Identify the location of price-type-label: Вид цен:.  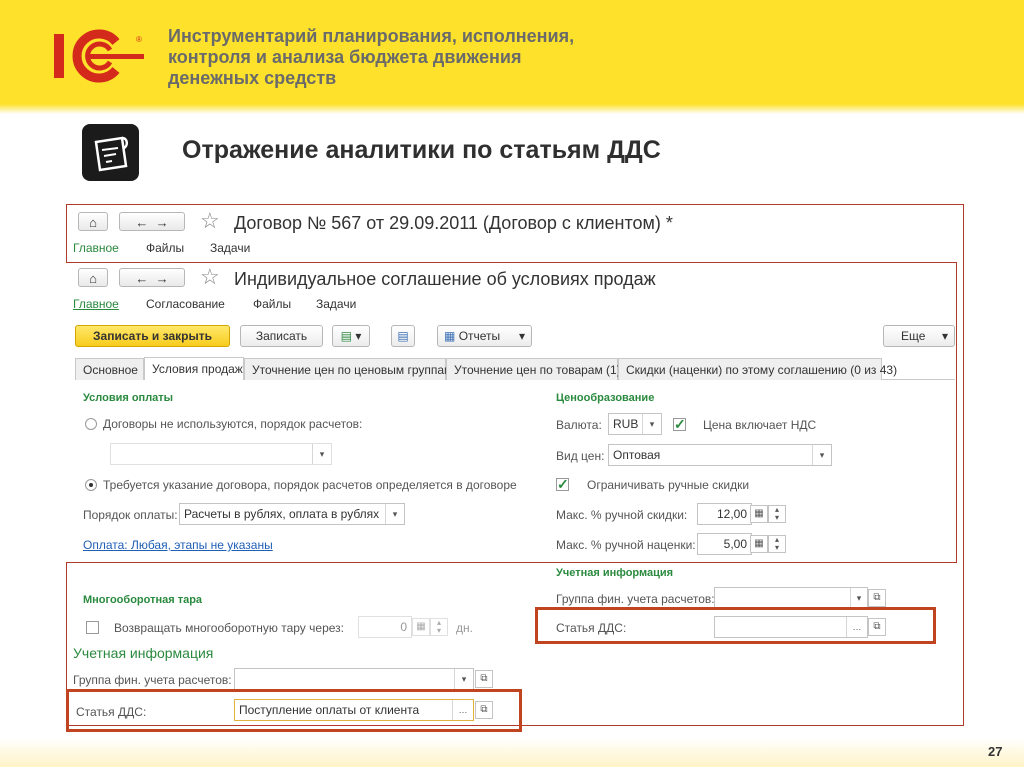
(580, 456).